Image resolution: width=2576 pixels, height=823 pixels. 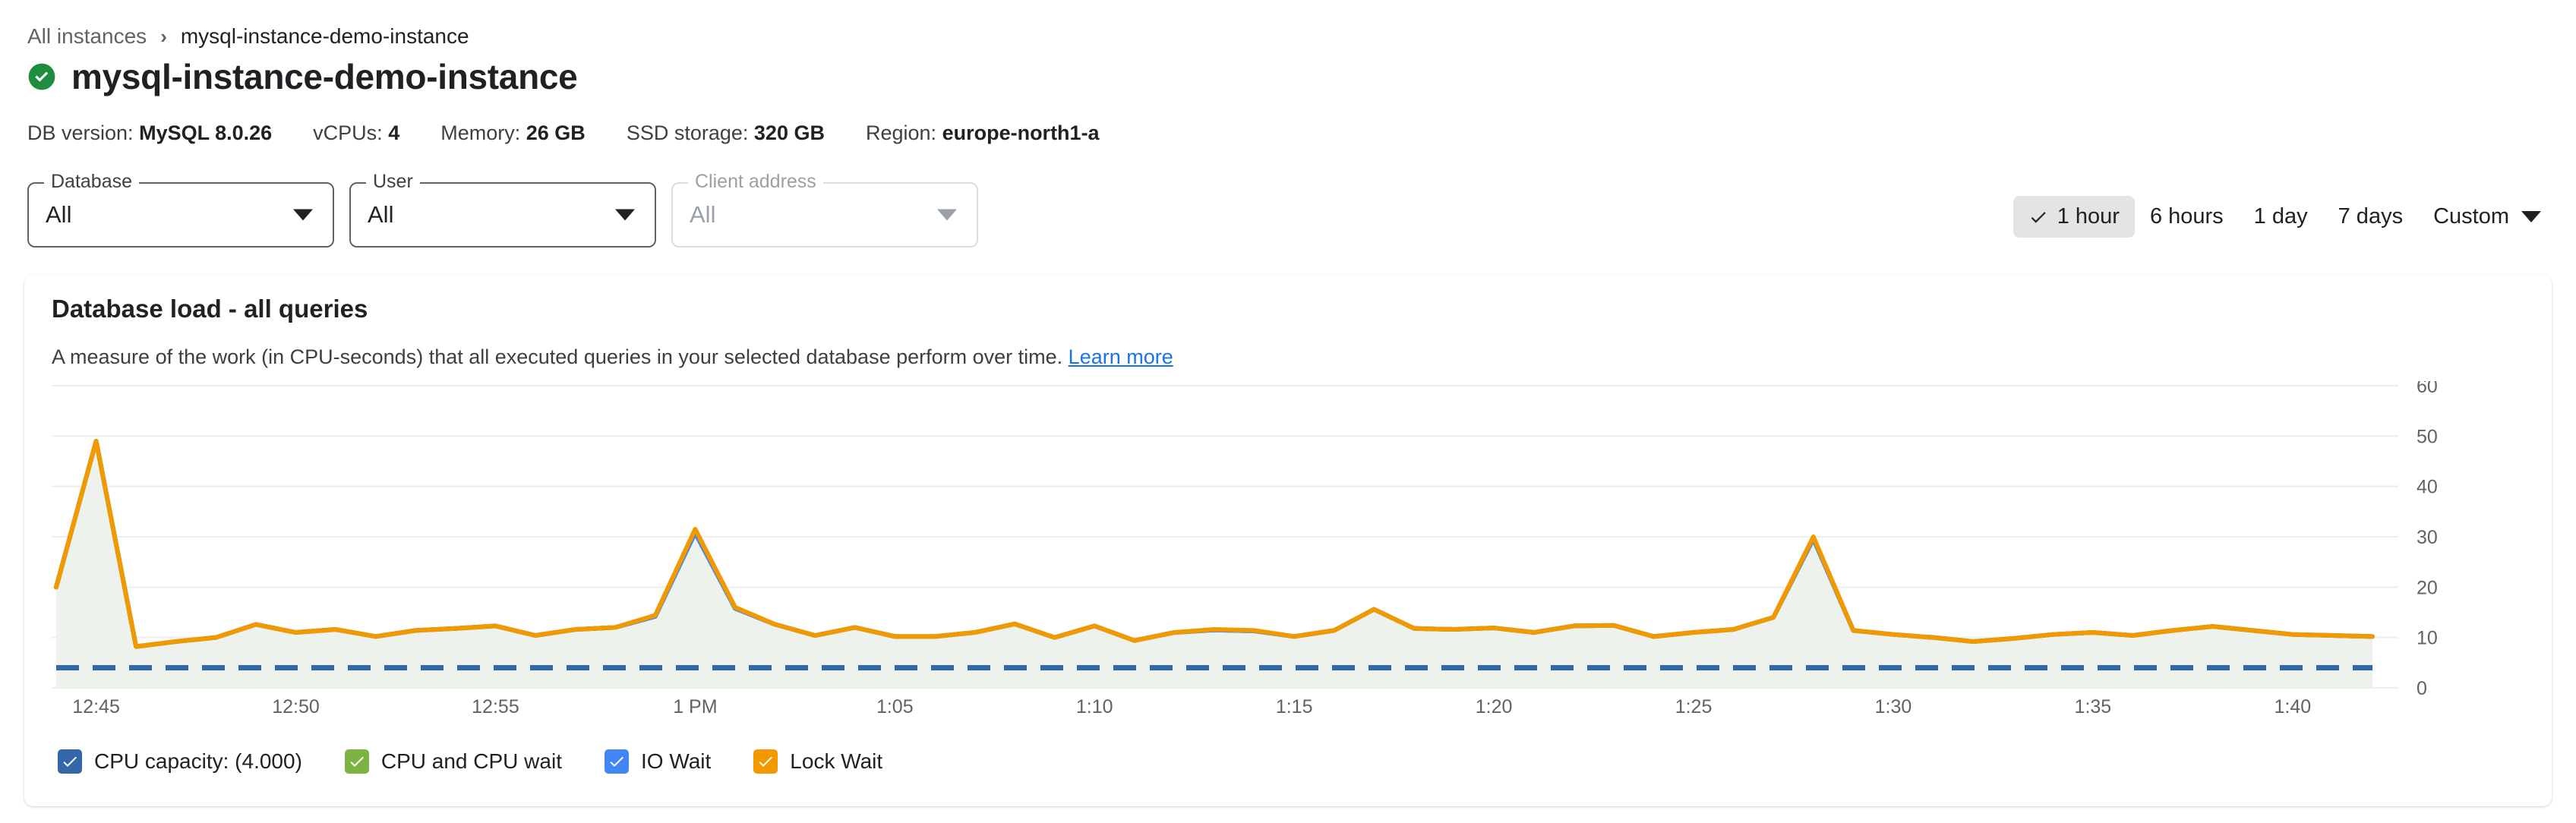 I want to click on y-axis-tick-label: 40, so click(x=2427, y=487).